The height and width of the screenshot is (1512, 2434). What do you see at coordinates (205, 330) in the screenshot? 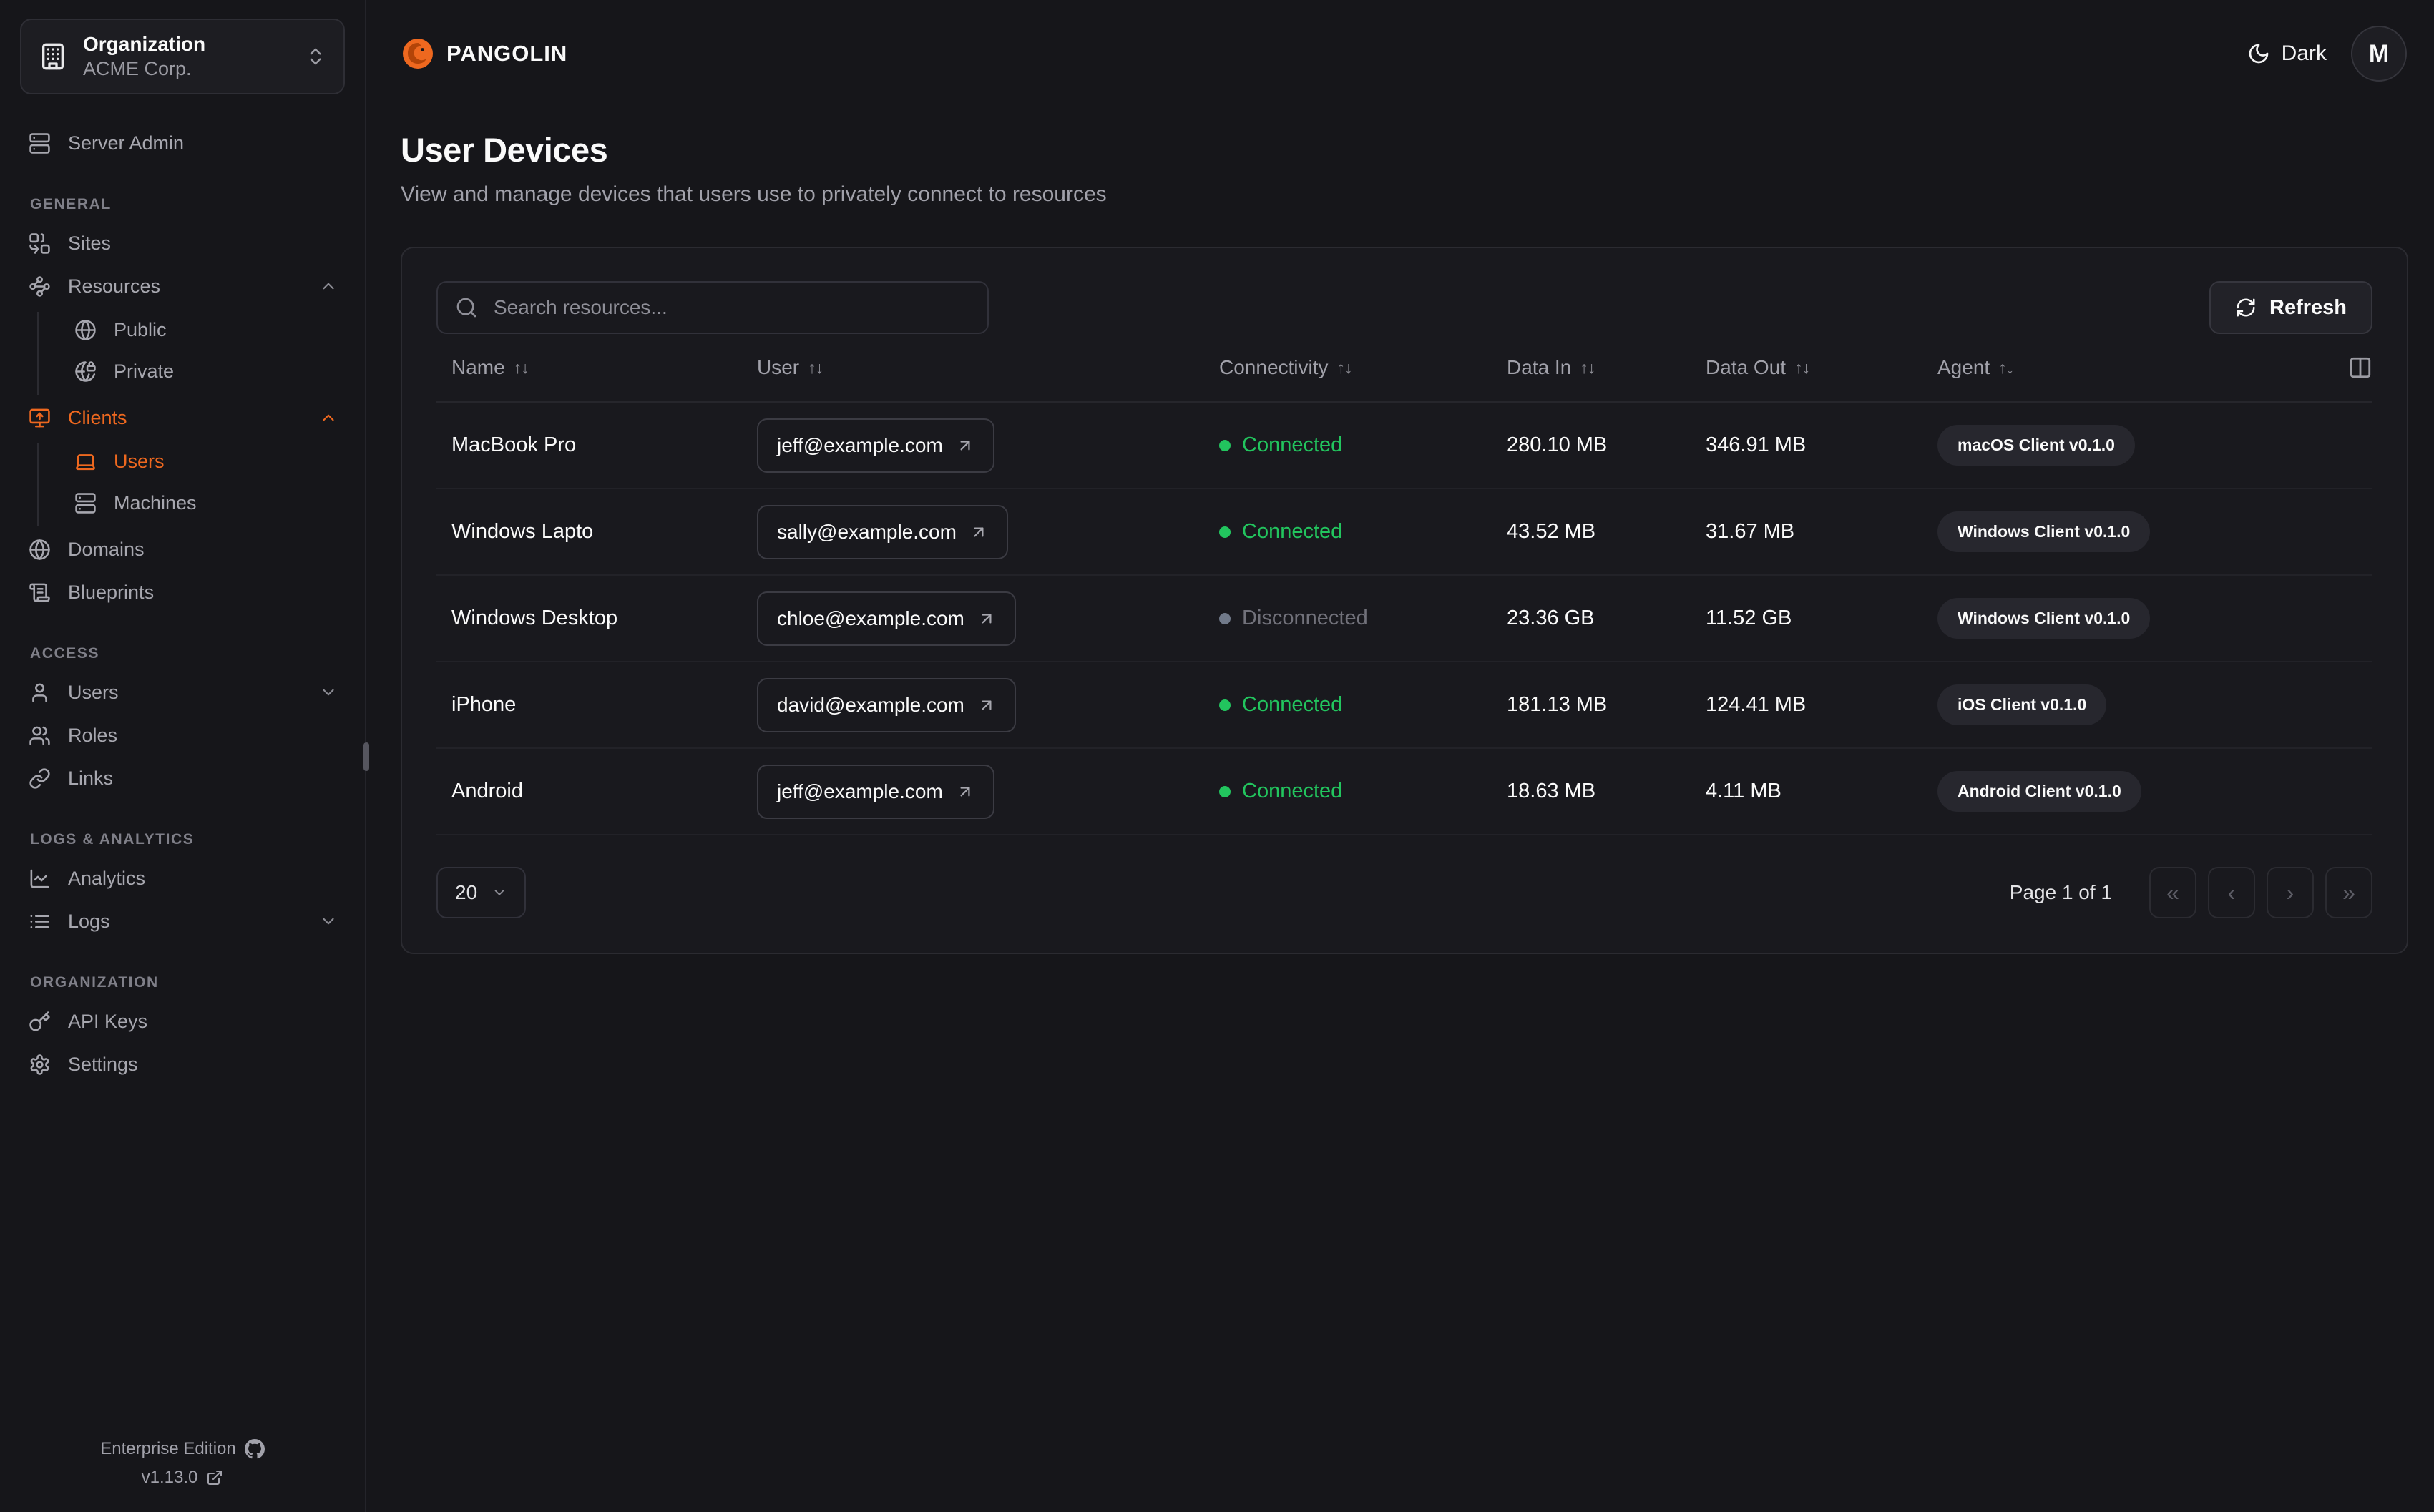
I see `sidebar-item-public: Public` at bounding box center [205, 330].